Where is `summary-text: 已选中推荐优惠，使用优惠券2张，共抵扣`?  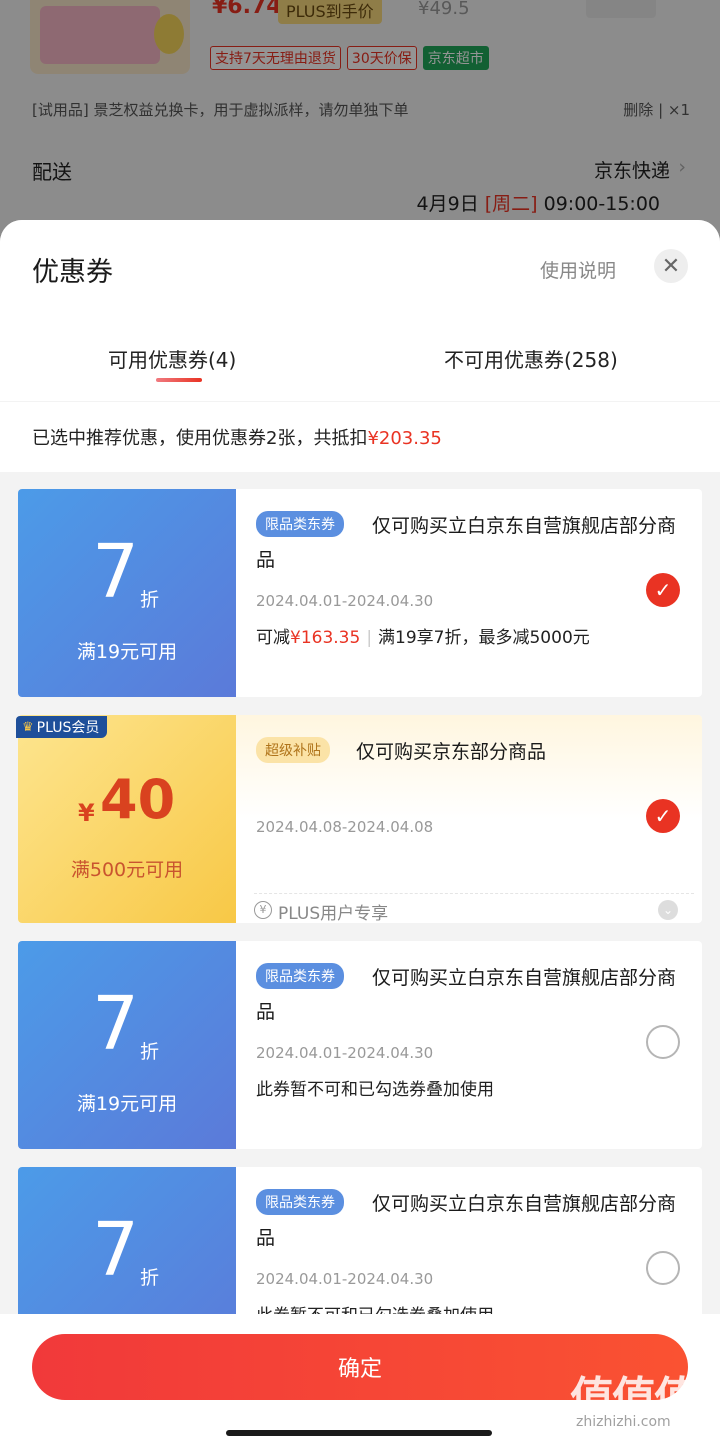 summary-text: 已选中推荐优惠，使用优惠券2张，共抵扣 is located at coordinates (200, 438).